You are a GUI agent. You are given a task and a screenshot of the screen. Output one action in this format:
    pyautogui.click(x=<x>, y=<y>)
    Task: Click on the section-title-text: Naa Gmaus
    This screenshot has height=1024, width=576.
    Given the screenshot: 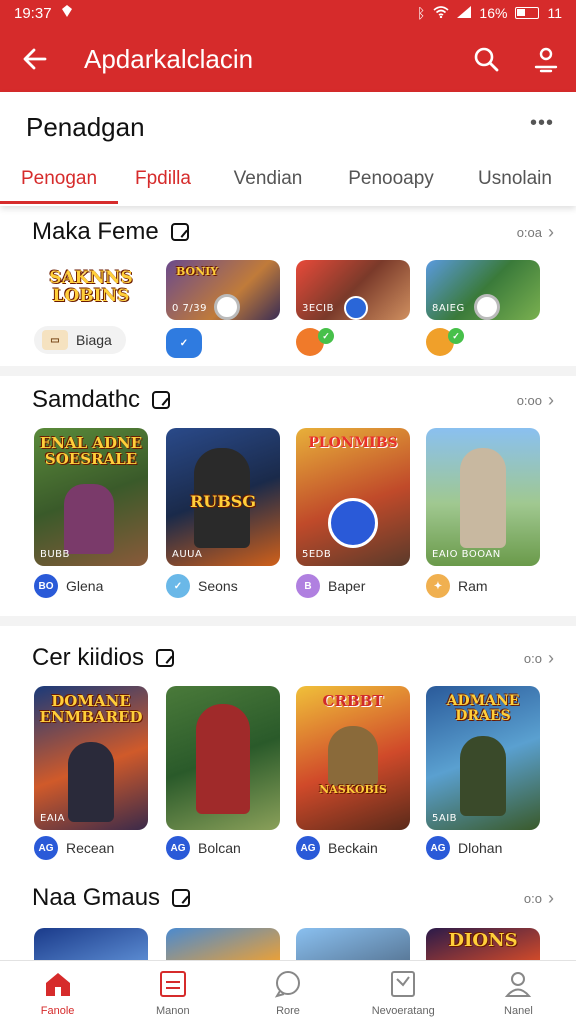 What is the action you would take?
    pyautogui.click(x=96, y=897)
    